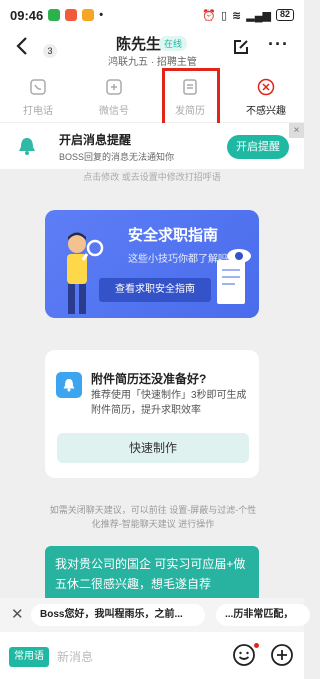 This screenshot has width=320, height=679. Describe the element at coordinates (169, 403) in the screenshot. I see `resume-card-description: 推荐使用「快速制作」3秒即可生成附件简历，提升求职效率` at that location.